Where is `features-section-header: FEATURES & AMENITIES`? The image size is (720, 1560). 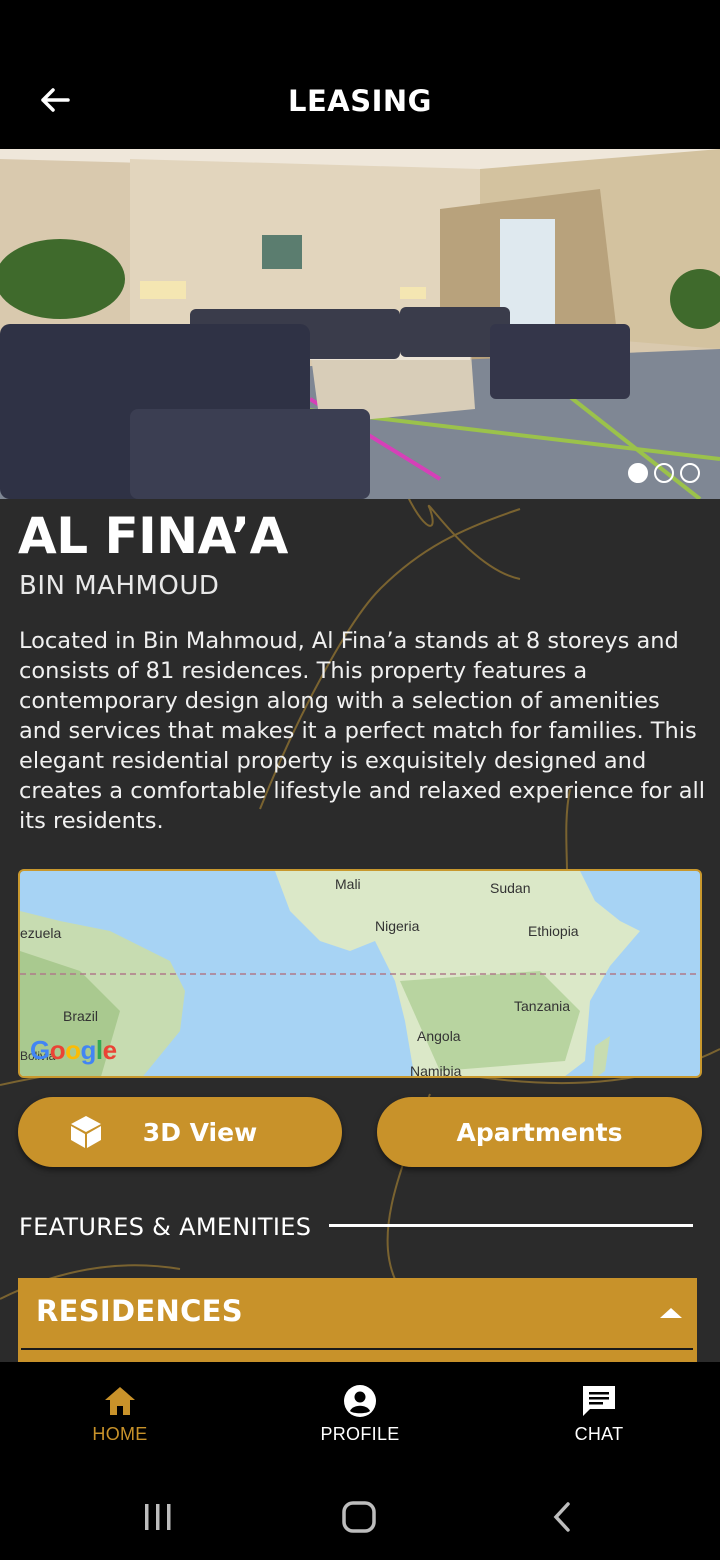 features-section-header: FEATURES & AMENITIES is located at coordinates (356, 1227).